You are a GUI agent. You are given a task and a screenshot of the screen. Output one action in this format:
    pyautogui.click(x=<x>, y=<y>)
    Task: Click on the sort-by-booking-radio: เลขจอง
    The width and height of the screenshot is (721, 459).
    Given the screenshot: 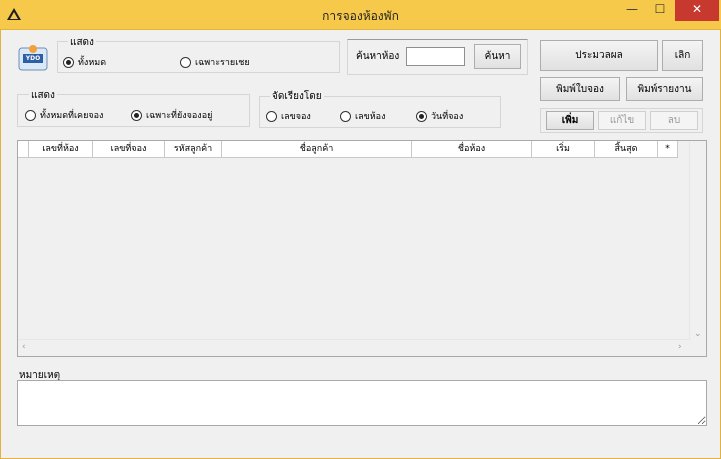 What is the action you would take?
    pyautogui.click(x=288, y=116)
    